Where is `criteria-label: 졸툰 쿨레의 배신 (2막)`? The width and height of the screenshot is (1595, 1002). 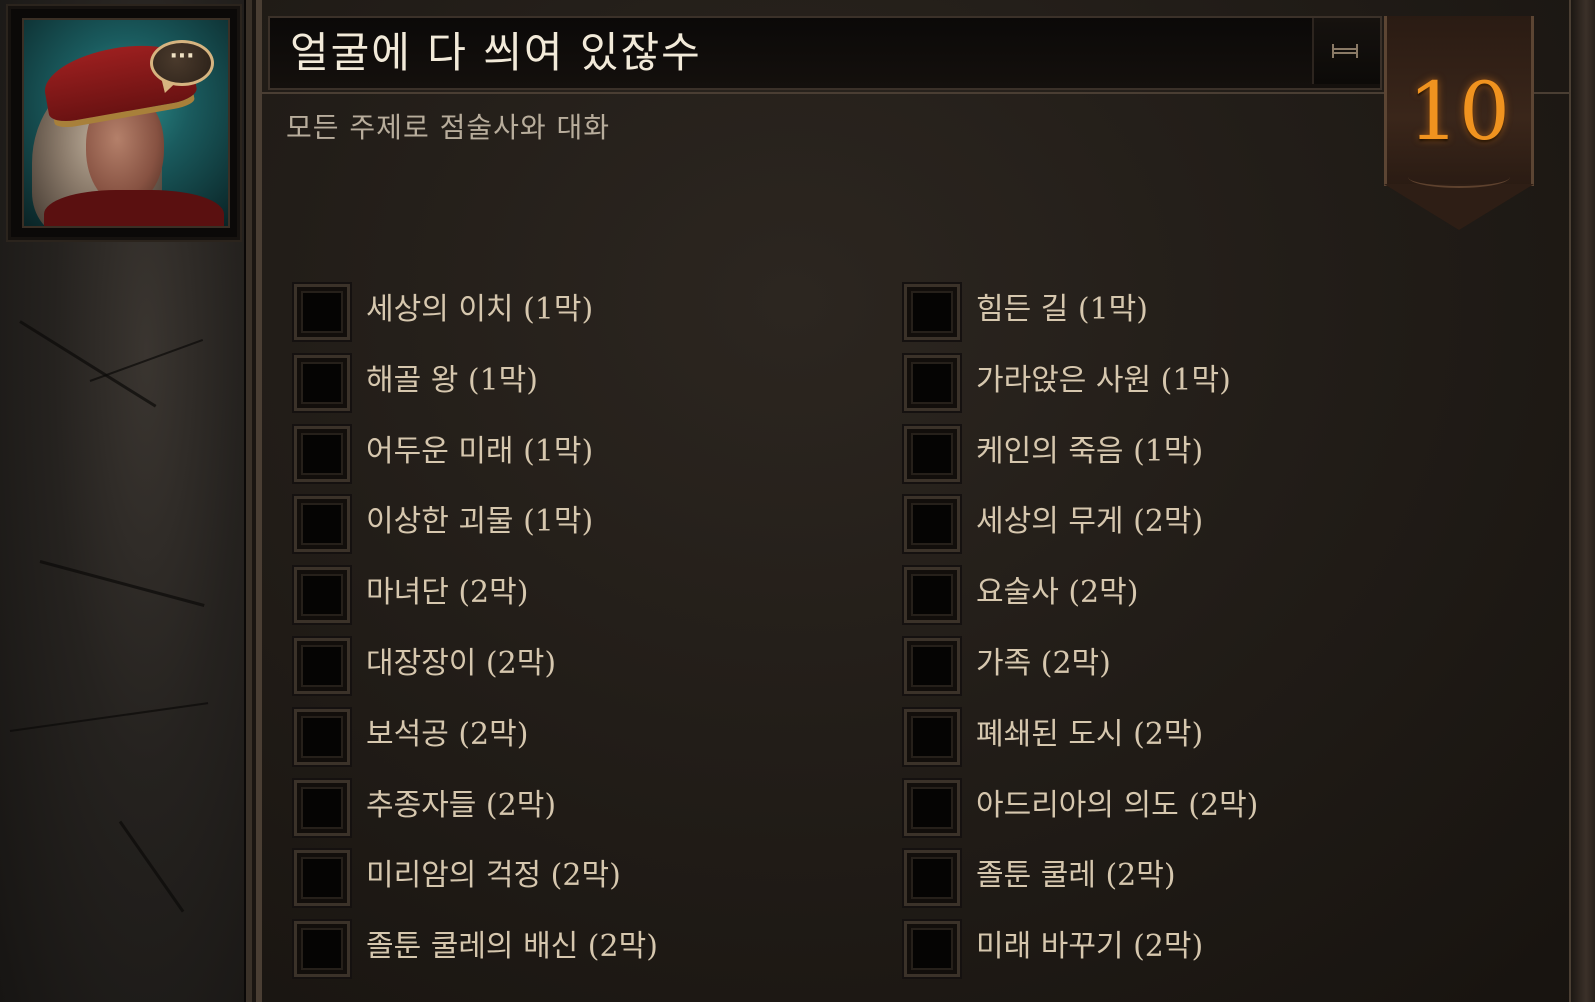 criteria-label: 졸툰 쿨레의 배신 (2막) is located at coordinates (512, 947).